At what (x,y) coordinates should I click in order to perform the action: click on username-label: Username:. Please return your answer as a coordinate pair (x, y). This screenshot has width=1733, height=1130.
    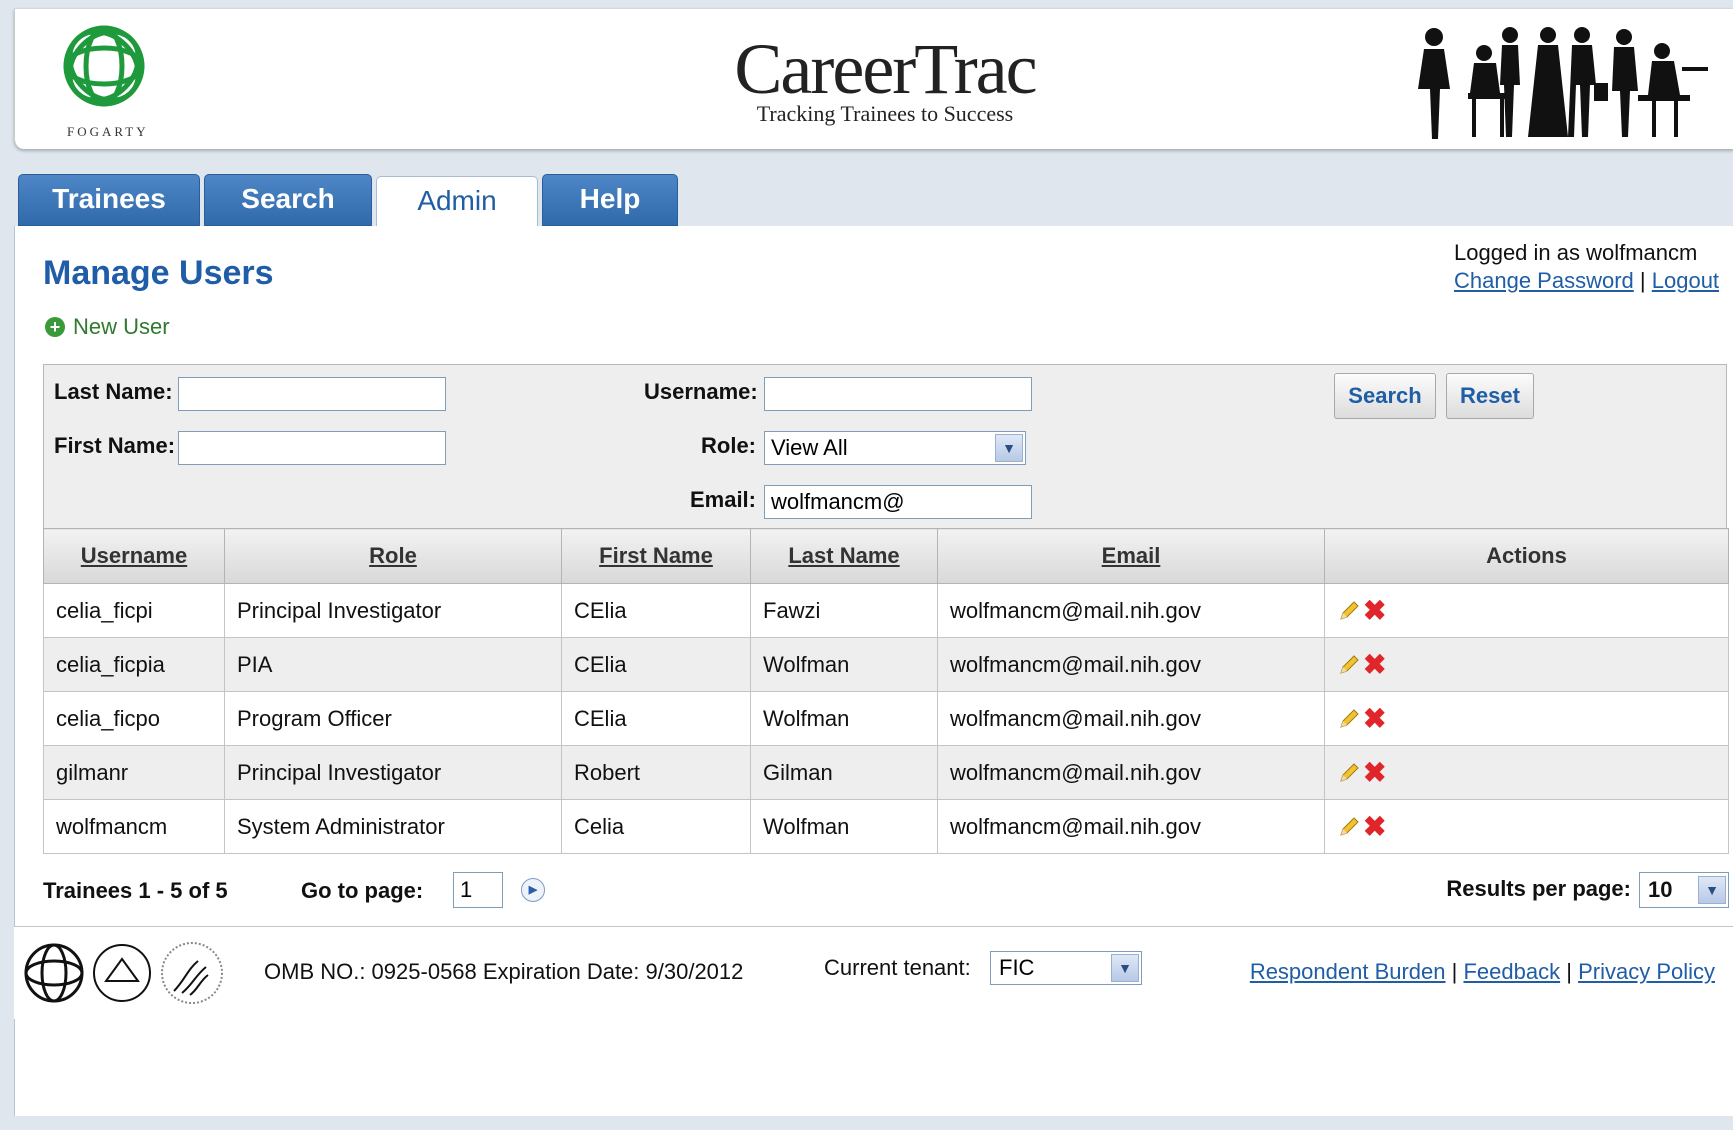
    Looking at the image, I should click on (701, 391).